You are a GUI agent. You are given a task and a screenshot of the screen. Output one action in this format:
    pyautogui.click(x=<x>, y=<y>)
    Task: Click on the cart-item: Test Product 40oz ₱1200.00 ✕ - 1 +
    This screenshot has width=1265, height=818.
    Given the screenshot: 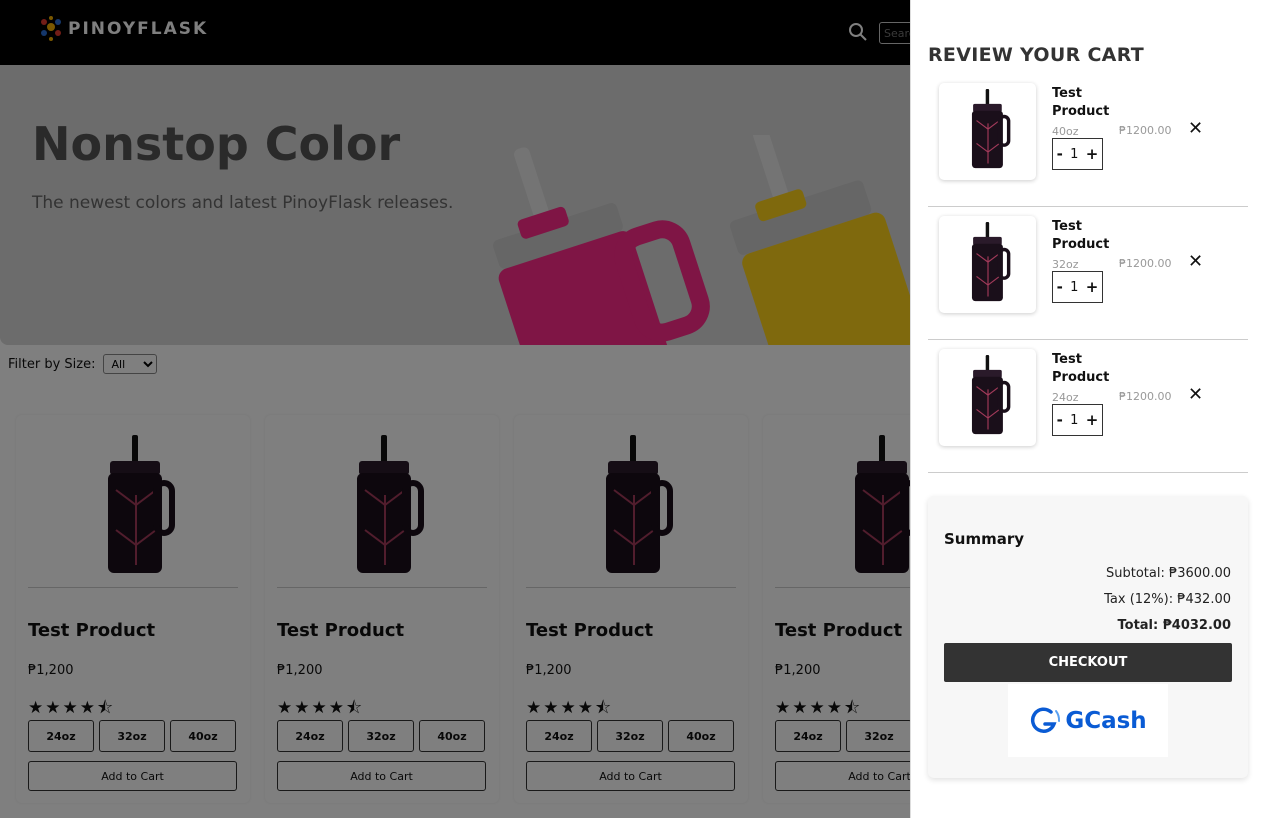 What is the action you would take?
    pyautogui.click(x=1088, y=140)
    